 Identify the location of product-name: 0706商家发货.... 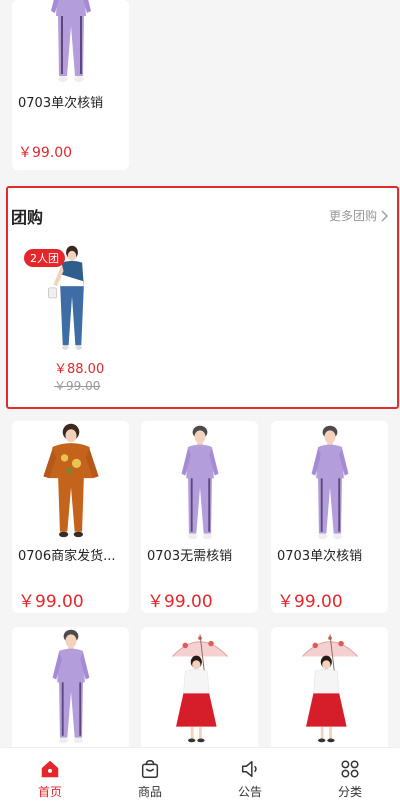
(67, 556).